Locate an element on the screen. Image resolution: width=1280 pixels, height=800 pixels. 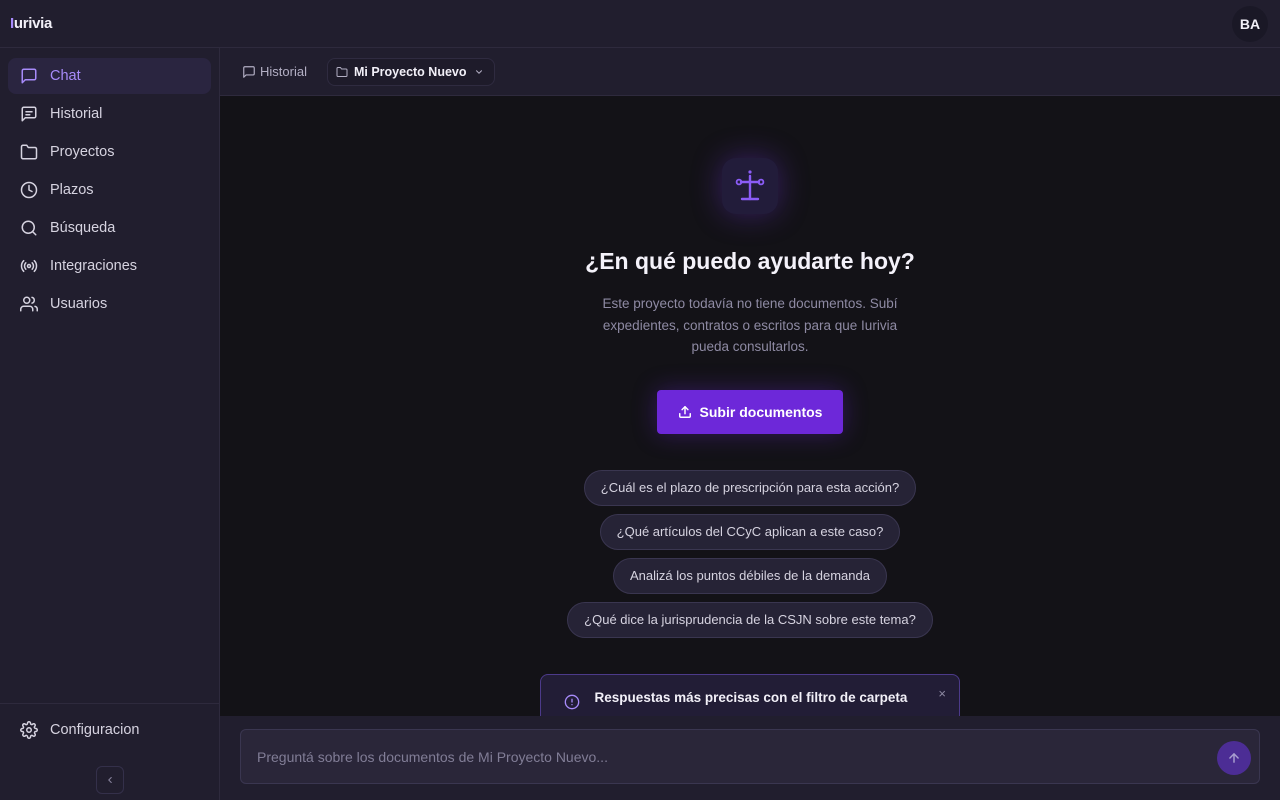
chevron-left-icon is located at coordinates (109, 780).